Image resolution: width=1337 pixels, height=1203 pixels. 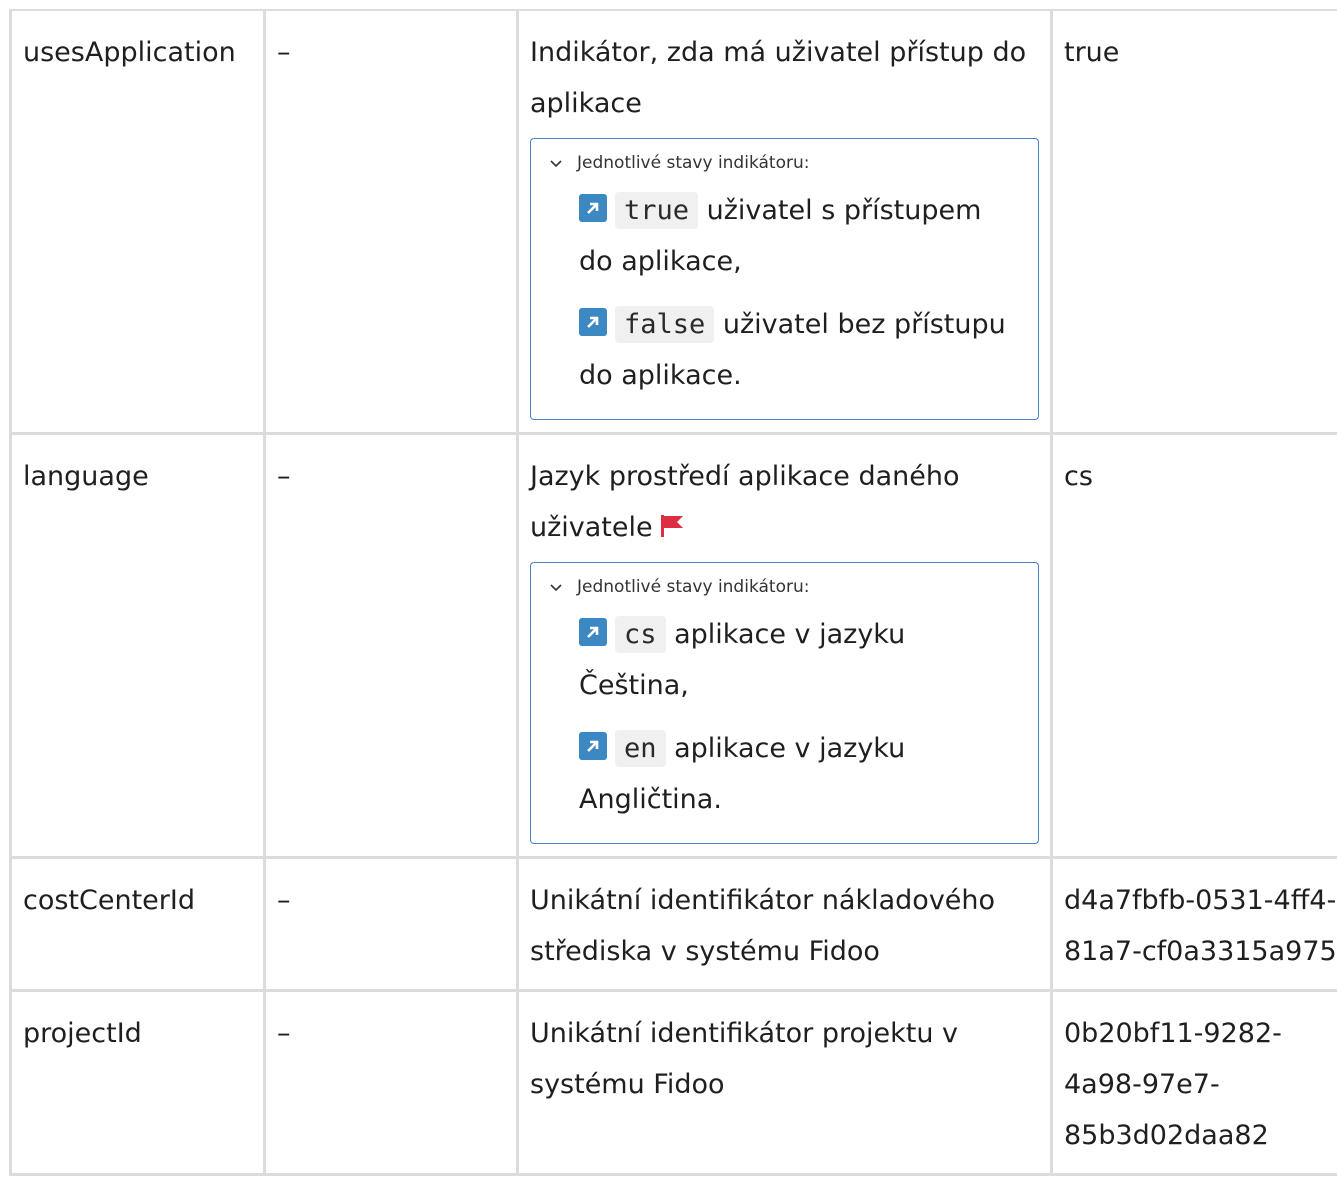 I want to click on state-code: false, so click(x=665, y=324).